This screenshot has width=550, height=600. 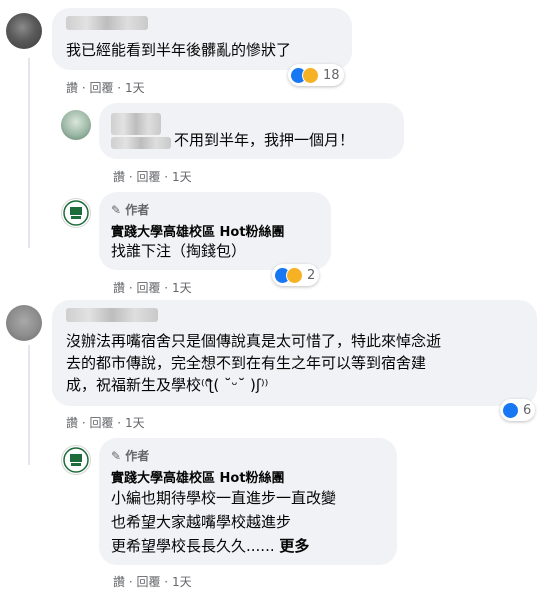 I want to click on comment-bubble: 我已經能看到半年後髒亂的慘狀了, so click(x=202, y=39).